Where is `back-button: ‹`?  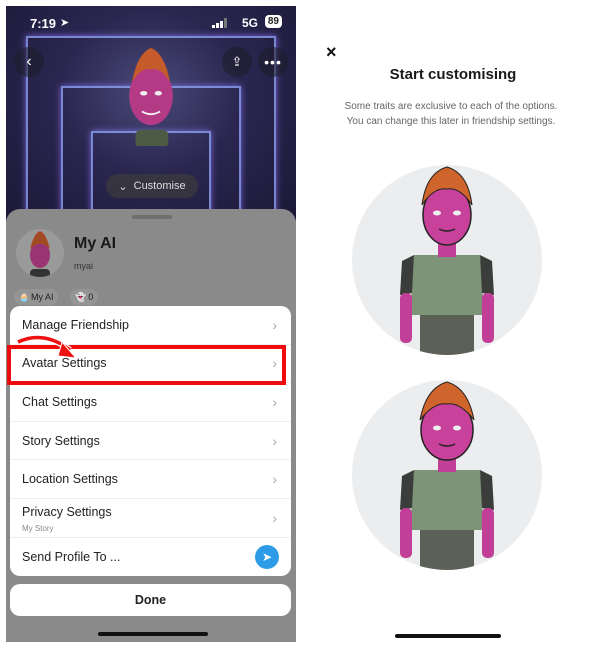 back-button: ‹ is located at coordinates (29, 62).